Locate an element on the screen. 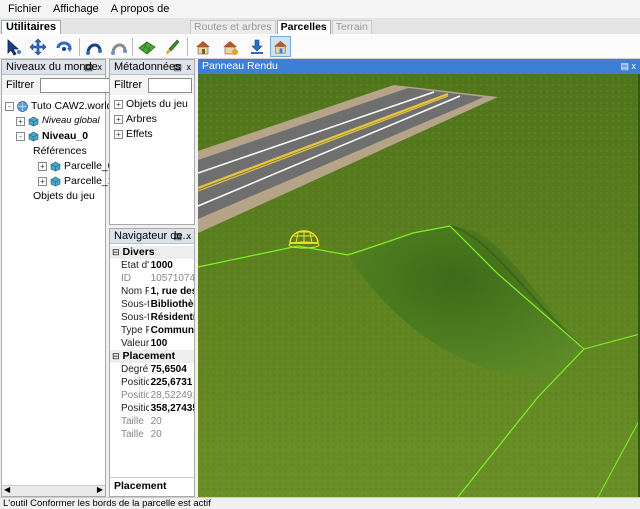 This screenshot has width=640, height=509. property-value: 10571074 is located at coordinates (171, 278).